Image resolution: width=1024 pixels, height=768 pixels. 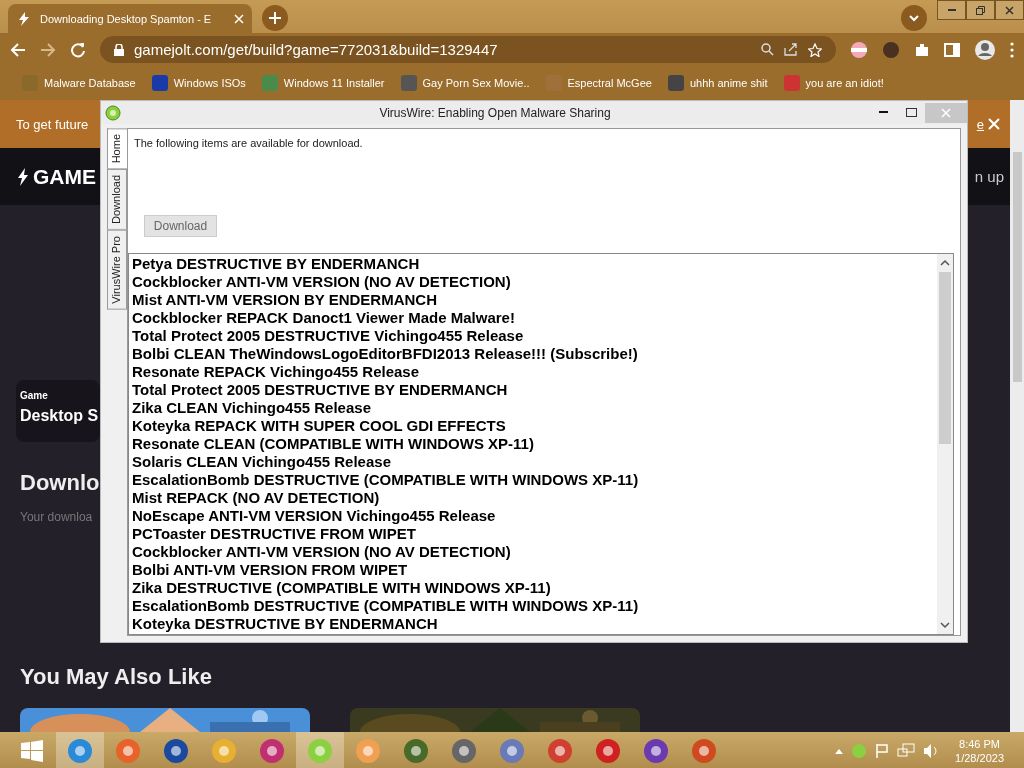 I want to click on address-bar: gamejolt.com/get/build?game=772031&build=1329447, so click(x=468, y=49).